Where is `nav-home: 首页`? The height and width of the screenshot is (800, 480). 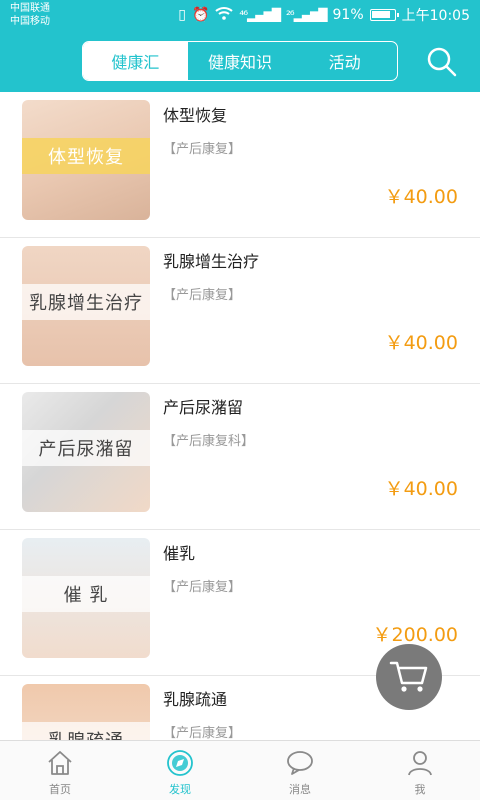
nav-home: 首页 is located at coordinates (60, 770).